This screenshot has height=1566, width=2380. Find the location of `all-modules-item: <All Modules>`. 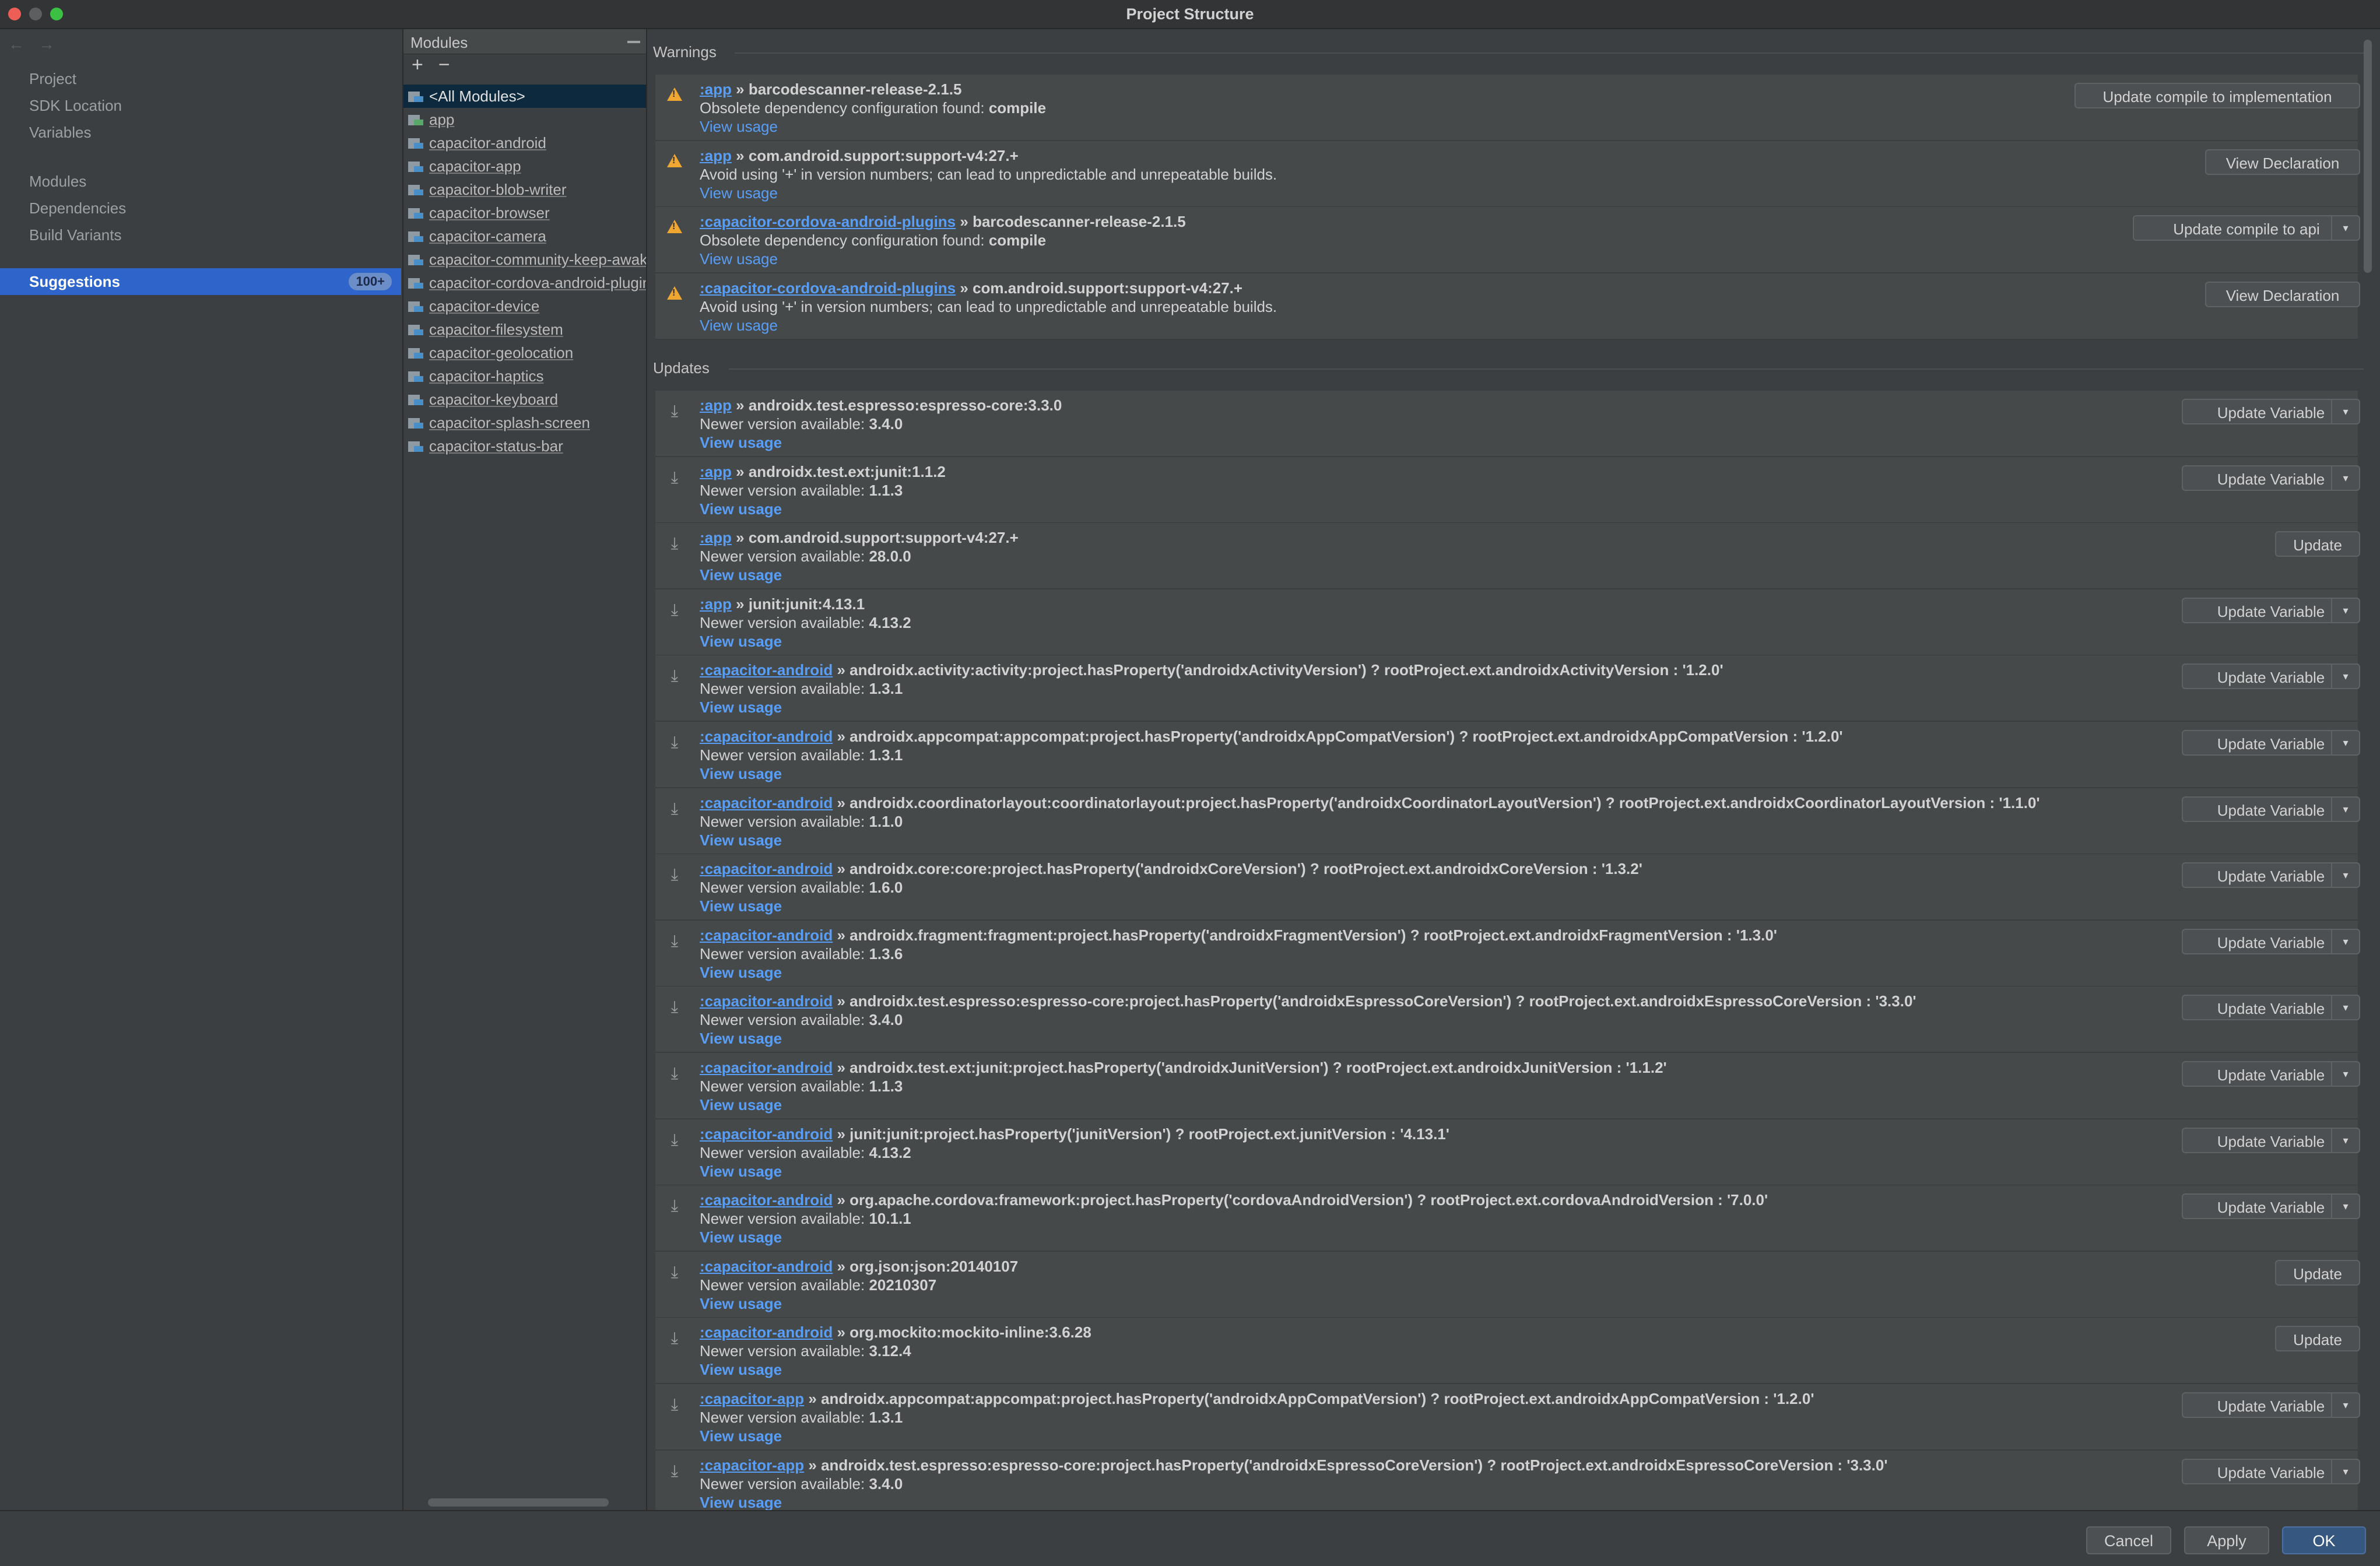

all-modules-item: <All Modules> is located at coordinates (524, 96).